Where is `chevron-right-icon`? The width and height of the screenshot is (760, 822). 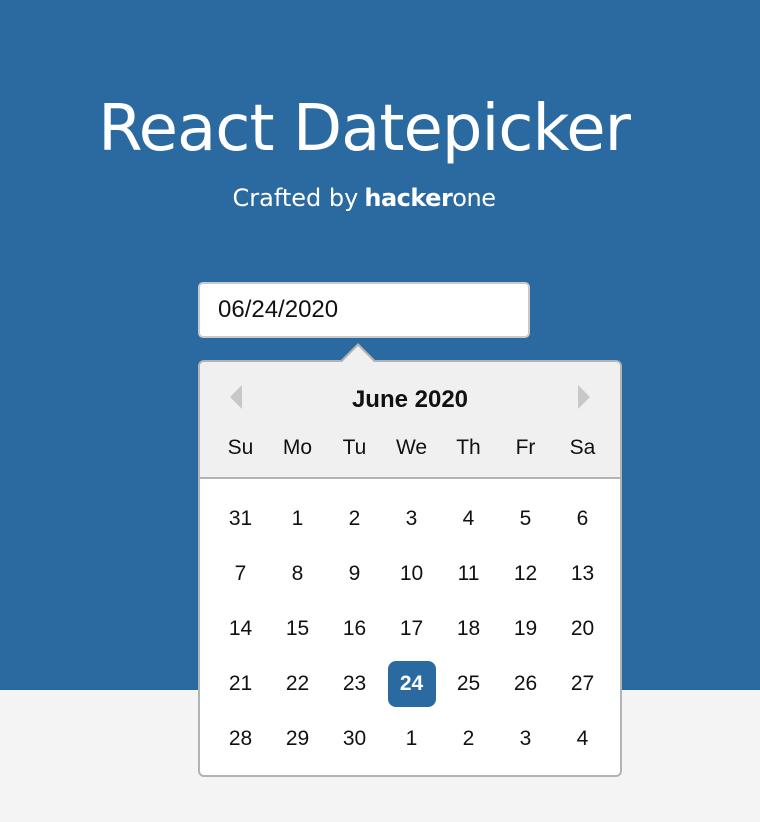 chevron-right-icon is located at coordinates (584, 397).